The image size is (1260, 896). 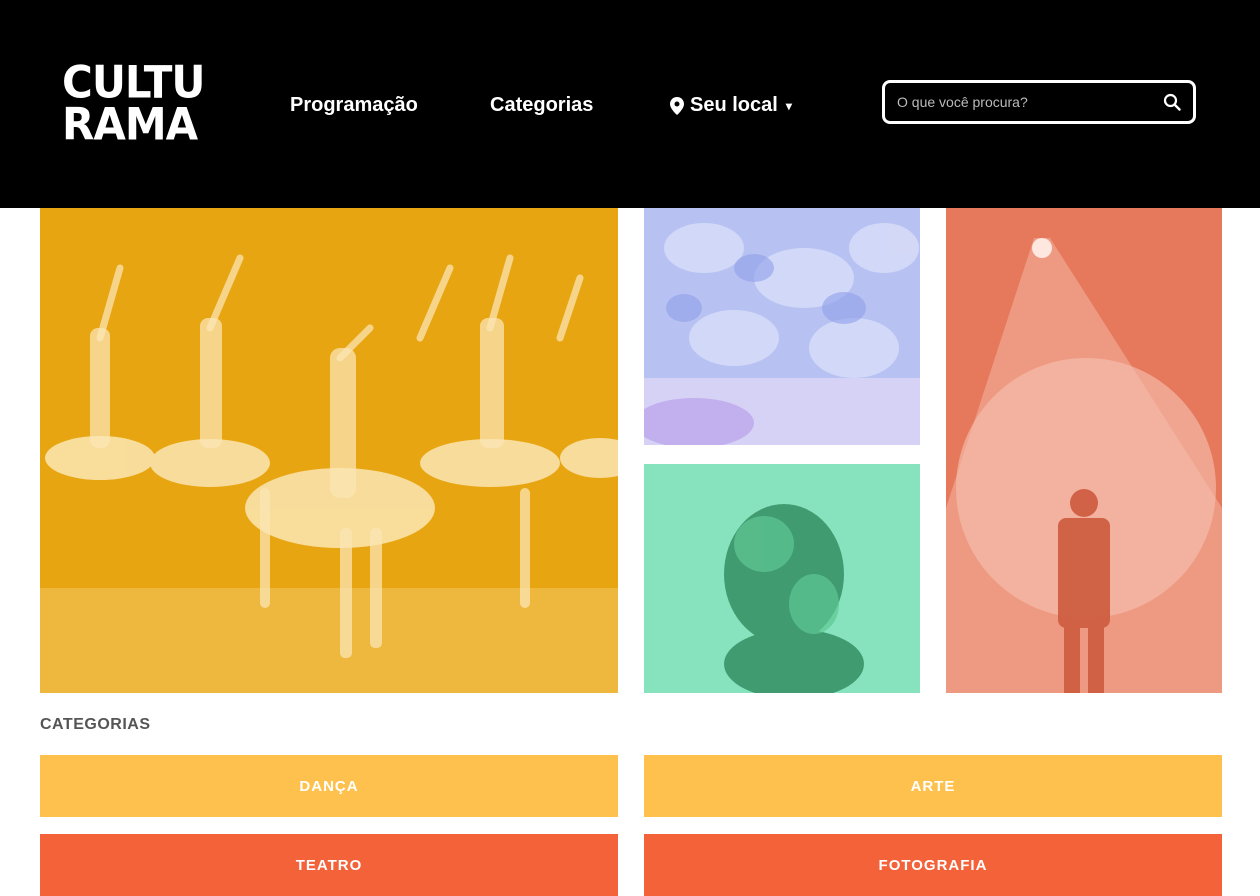 I want to click on search-box, so click(x=1039, y=102).